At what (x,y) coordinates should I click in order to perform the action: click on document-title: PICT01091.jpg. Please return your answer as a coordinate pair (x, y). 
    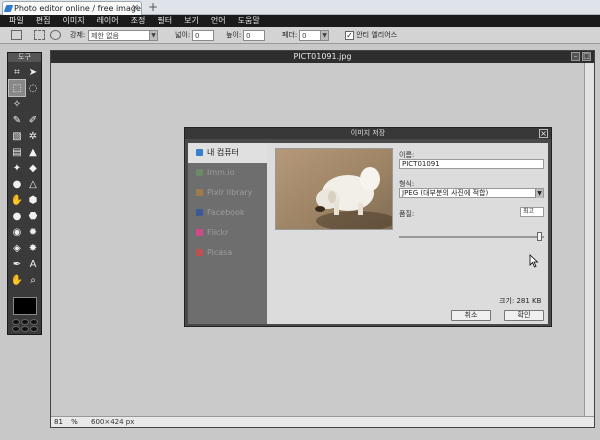
    Looking at the image, I should click on (322, 56).